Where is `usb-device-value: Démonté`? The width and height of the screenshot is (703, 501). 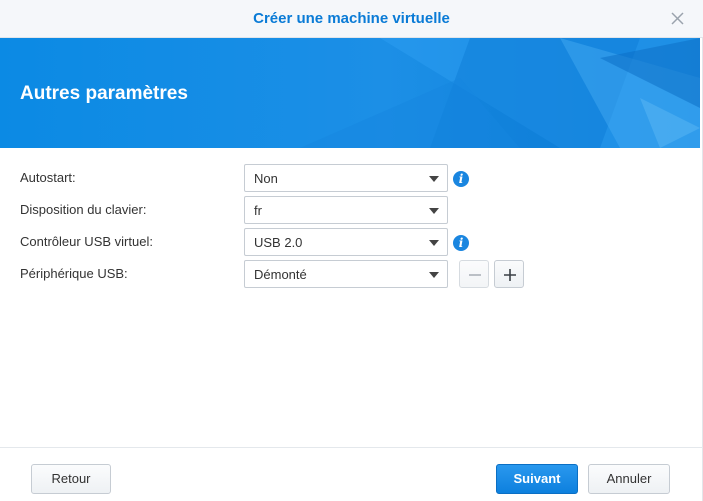
usb-device-value: Démonté is located at coordinates (280, 274).